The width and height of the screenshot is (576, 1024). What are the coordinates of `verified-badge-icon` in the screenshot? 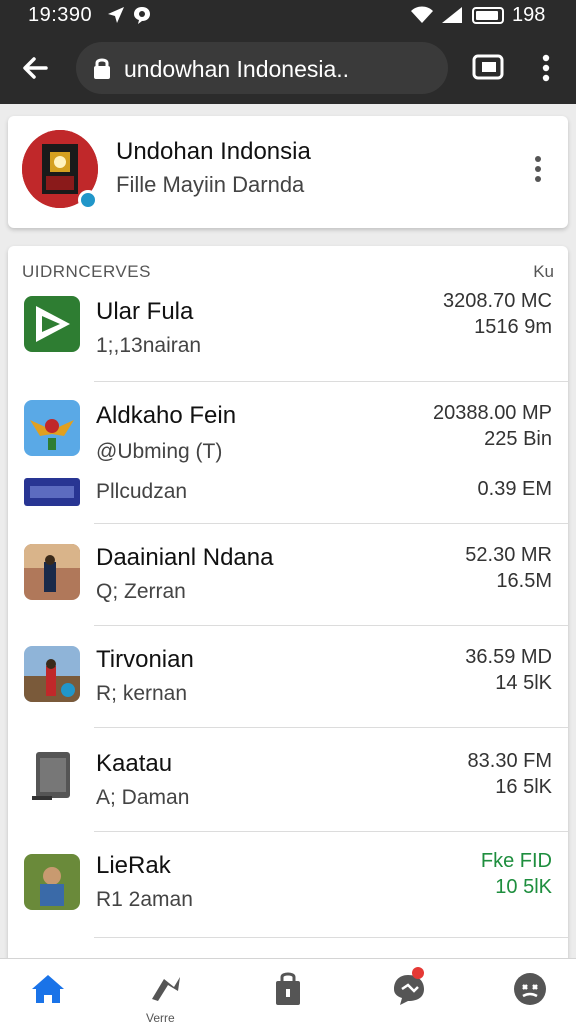 It's located at (88, 200).